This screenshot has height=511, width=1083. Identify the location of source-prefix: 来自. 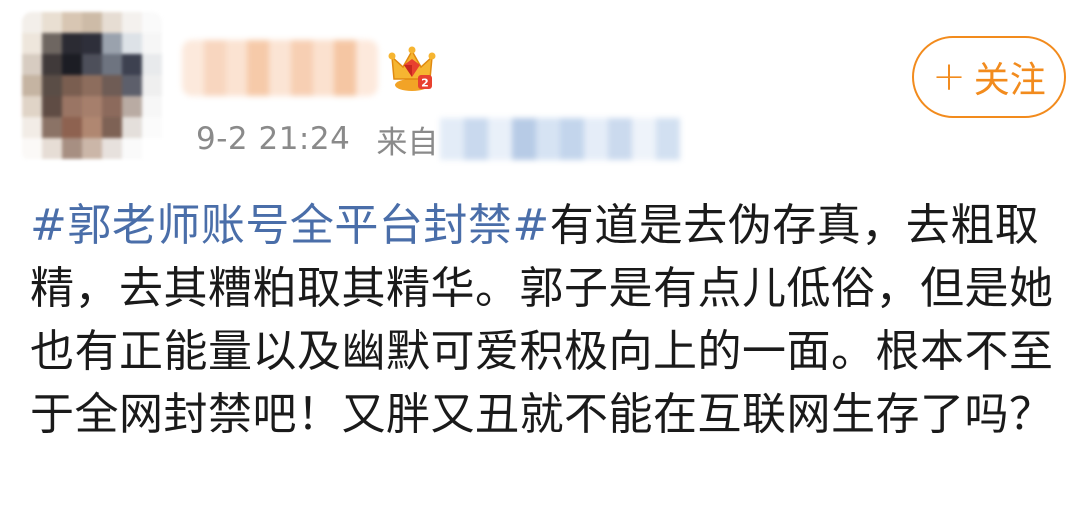
(407, 142).